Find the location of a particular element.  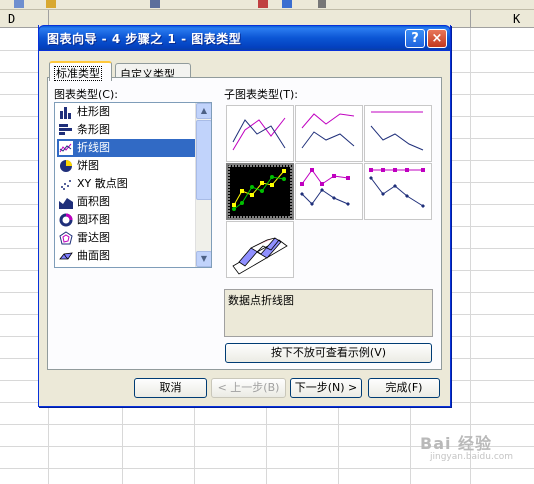

stacked-line-subtype-icon is located at coordinates (328, 131).